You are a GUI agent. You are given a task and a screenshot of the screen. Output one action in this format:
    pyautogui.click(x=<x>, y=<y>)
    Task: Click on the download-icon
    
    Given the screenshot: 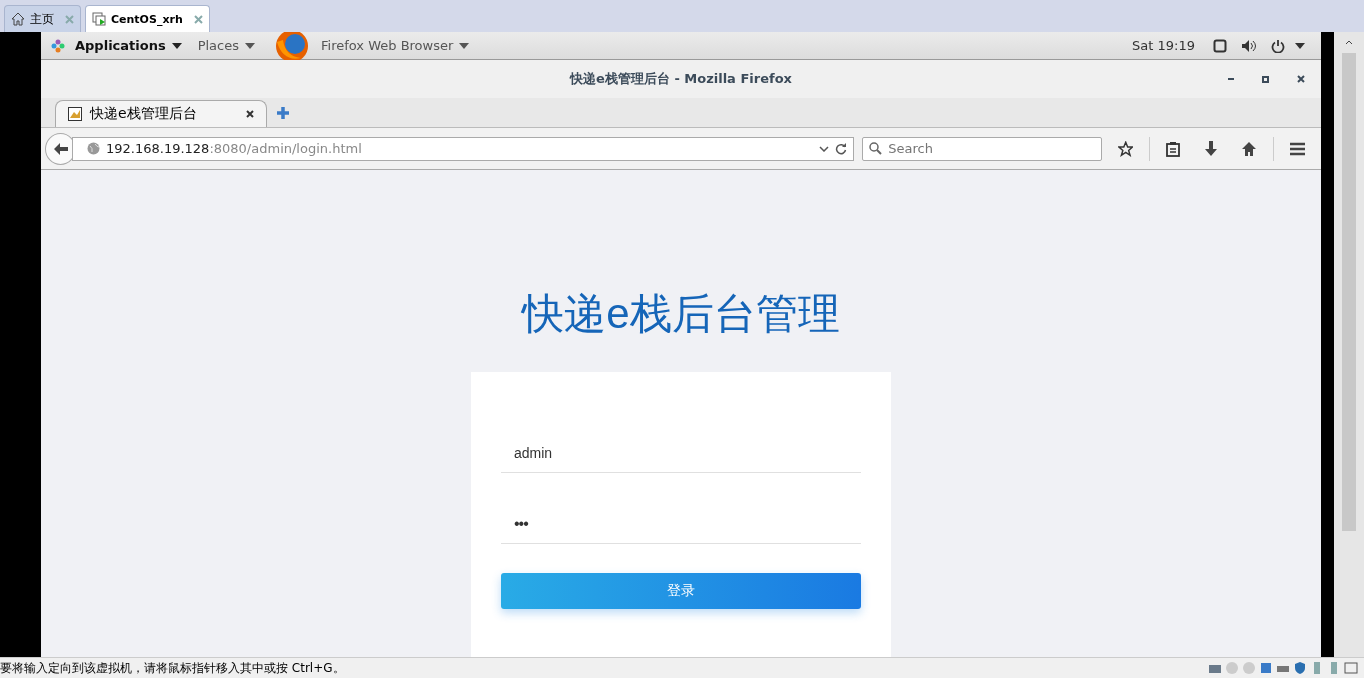 What is the action you would take?
    pyautogui.click(x=1210, y=148)
    